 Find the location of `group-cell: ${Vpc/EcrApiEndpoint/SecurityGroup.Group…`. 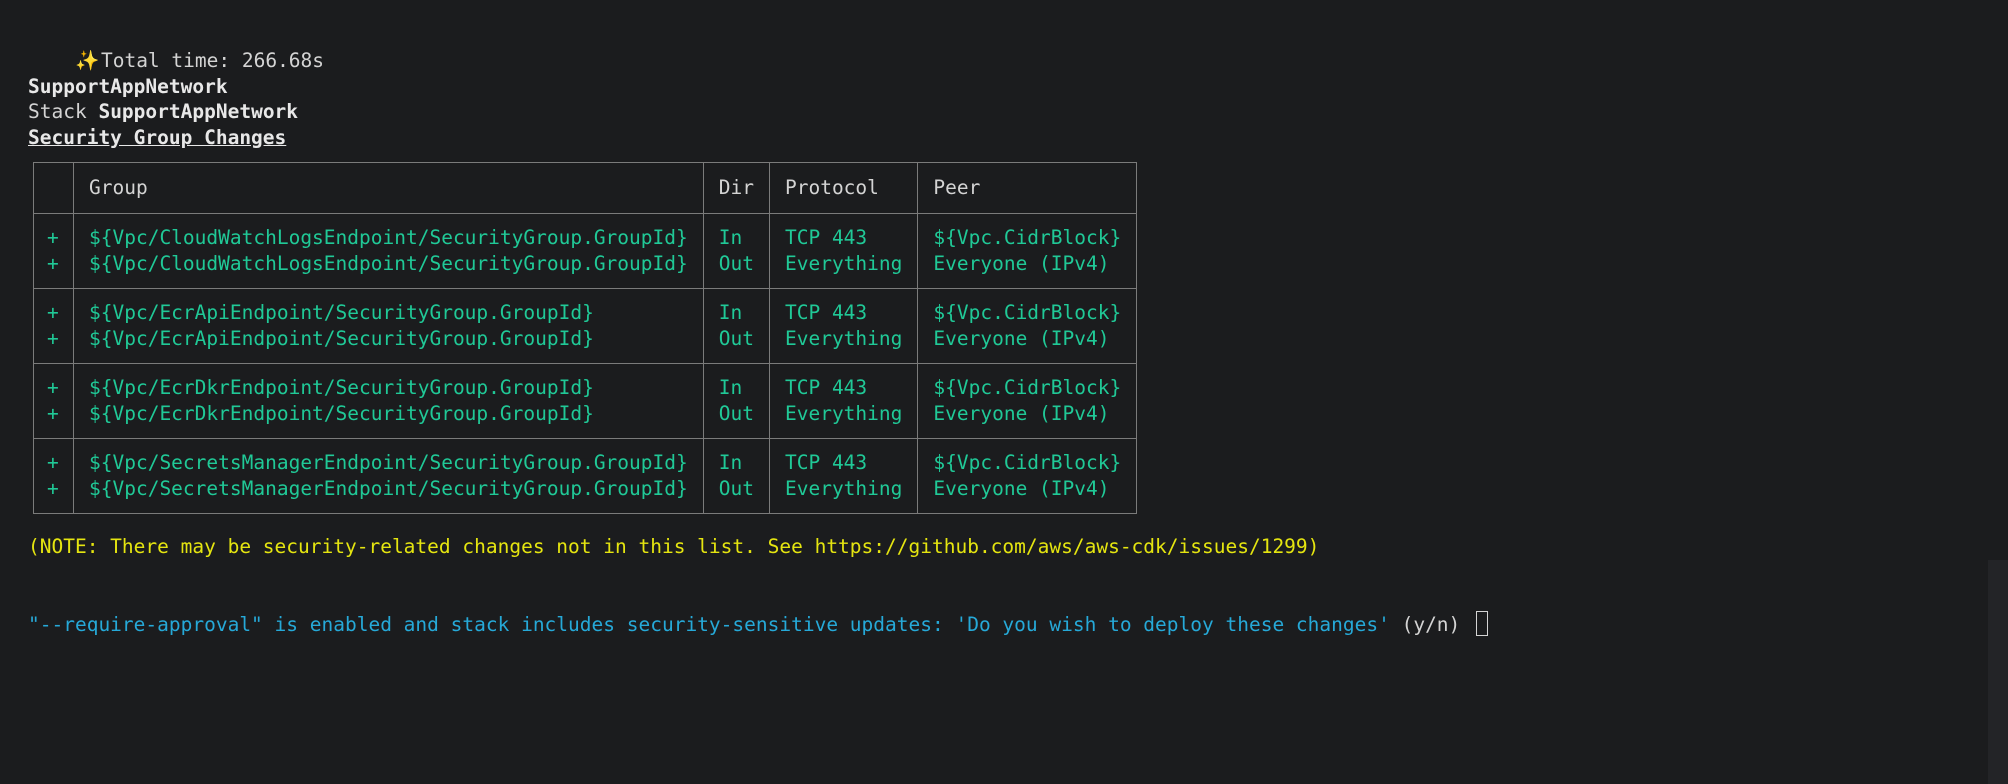

group-cell: ${Vpc/EcrApiEndpoint/SecurityGroup.Group… is located at coordinates (388, 326).